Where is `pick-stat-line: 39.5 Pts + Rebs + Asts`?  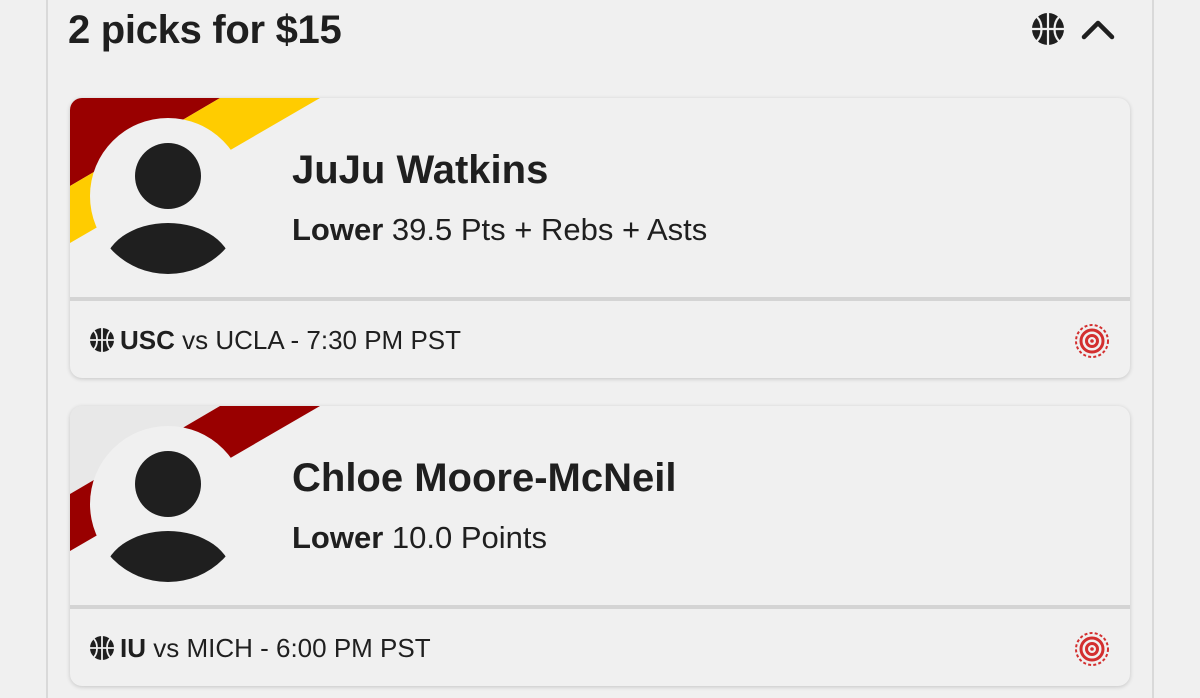
pick-stat-line: 39.5 Pts + Rebs + Asts is located at coordinates (549, 229).